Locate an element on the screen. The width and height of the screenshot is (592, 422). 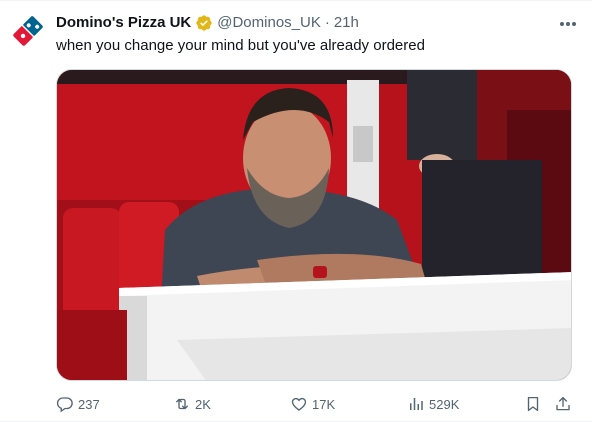
tweet-header: Domino's Pizza UK @Dominos_UK · 21h is located at coordinates (304, 23).